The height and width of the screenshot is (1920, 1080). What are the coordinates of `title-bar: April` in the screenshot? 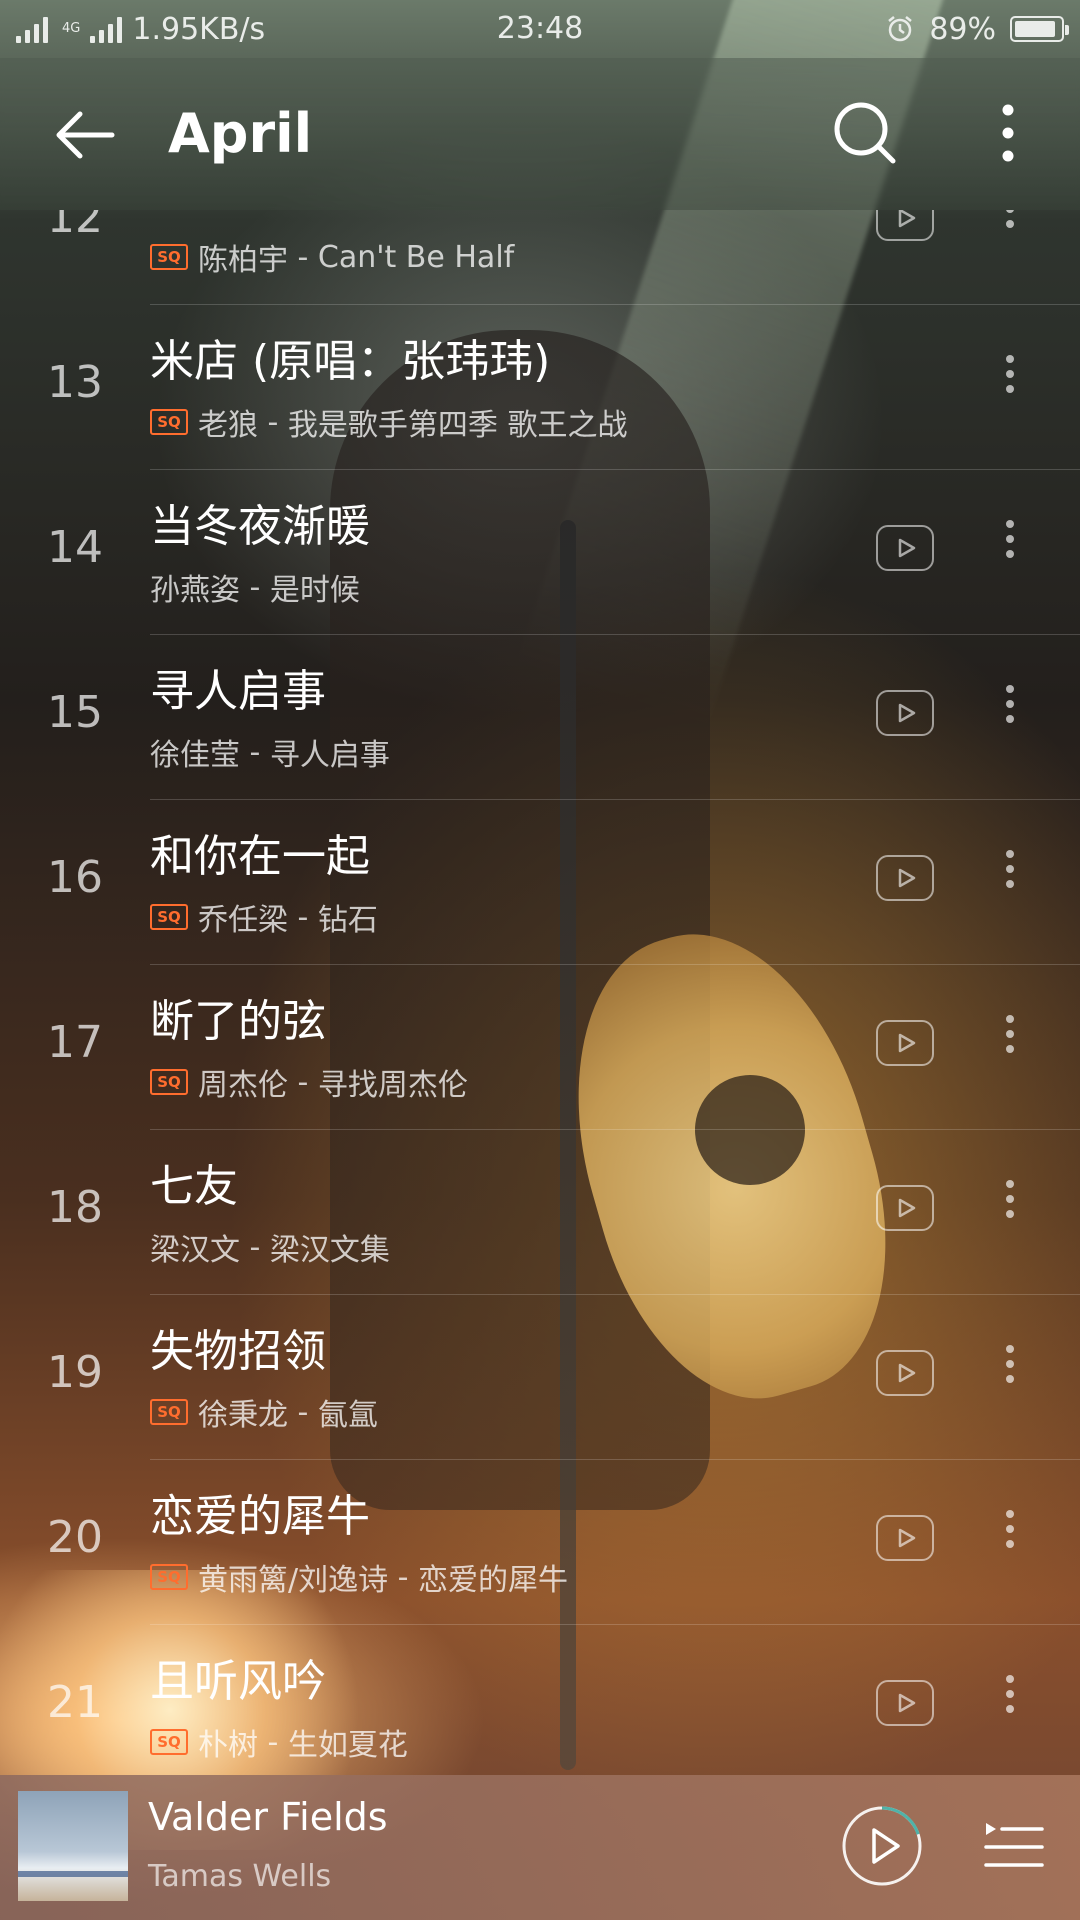 It's located at (540, 134).